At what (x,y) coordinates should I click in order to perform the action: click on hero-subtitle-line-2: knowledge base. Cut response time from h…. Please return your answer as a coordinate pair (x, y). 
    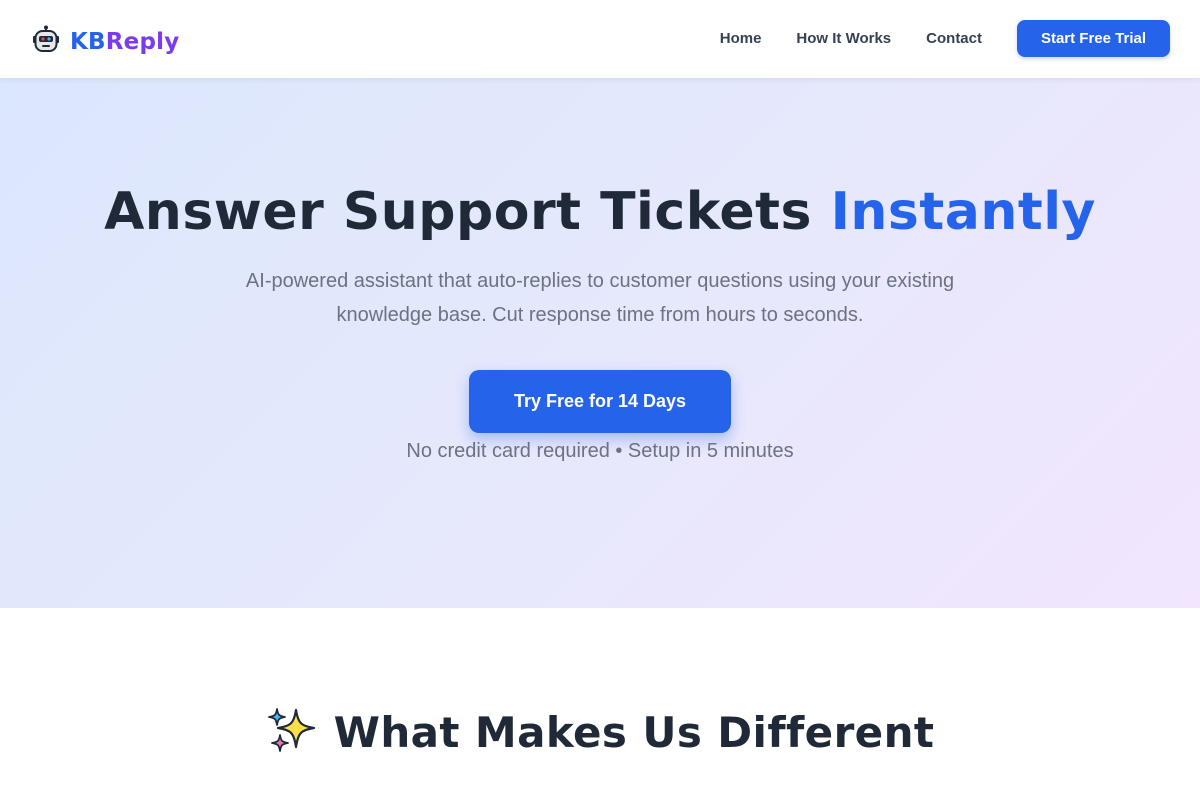
    Looking at the image, I should click on (600, 315).